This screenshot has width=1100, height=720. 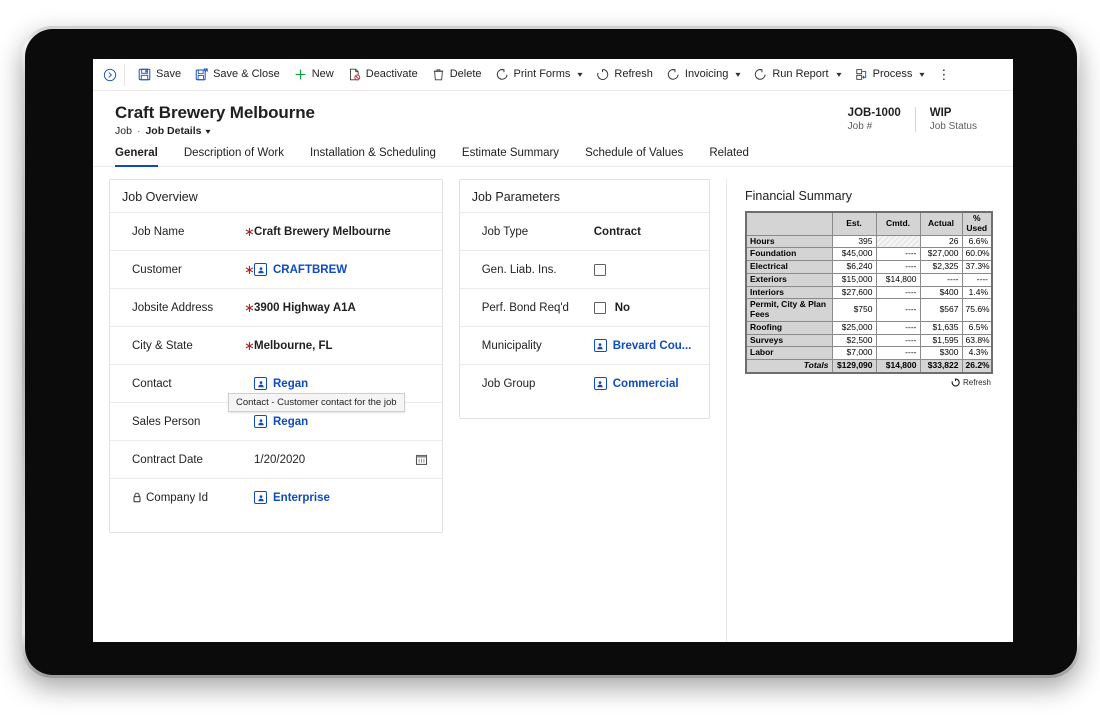 I want to click on table-row: Interiors $27,600 ---- $400 1.4%, so click(x=869, y=292).